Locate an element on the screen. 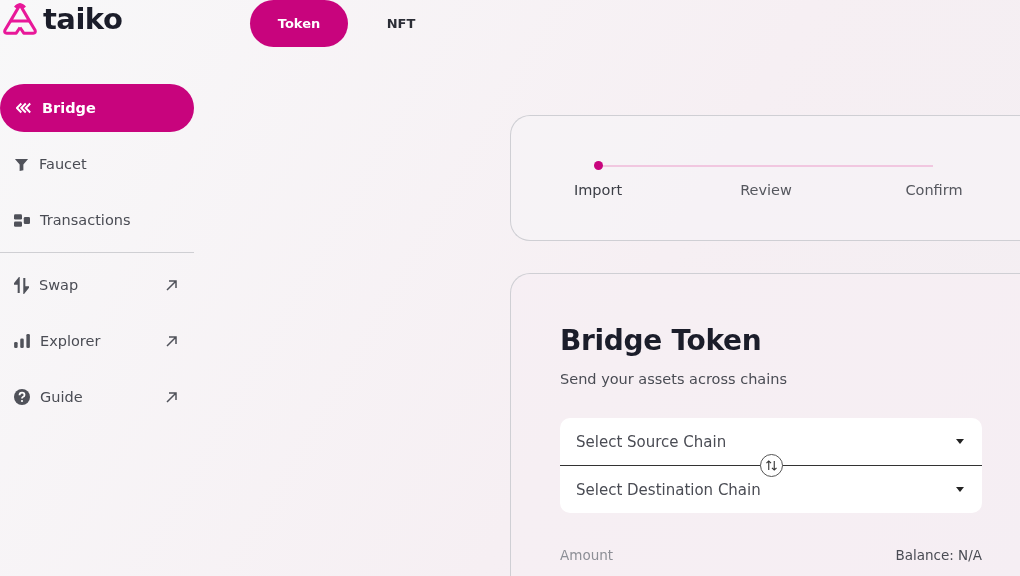 This screenshot has width=1020, height=576. blocks-icon is located at coordinates (22, 220).